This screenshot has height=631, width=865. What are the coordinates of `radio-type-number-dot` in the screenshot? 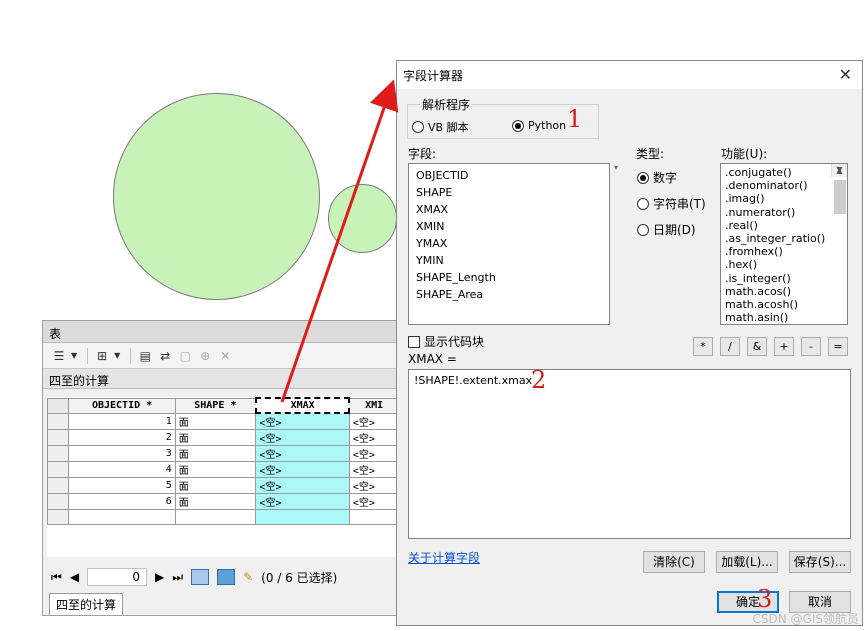 It's located at (643, 177).